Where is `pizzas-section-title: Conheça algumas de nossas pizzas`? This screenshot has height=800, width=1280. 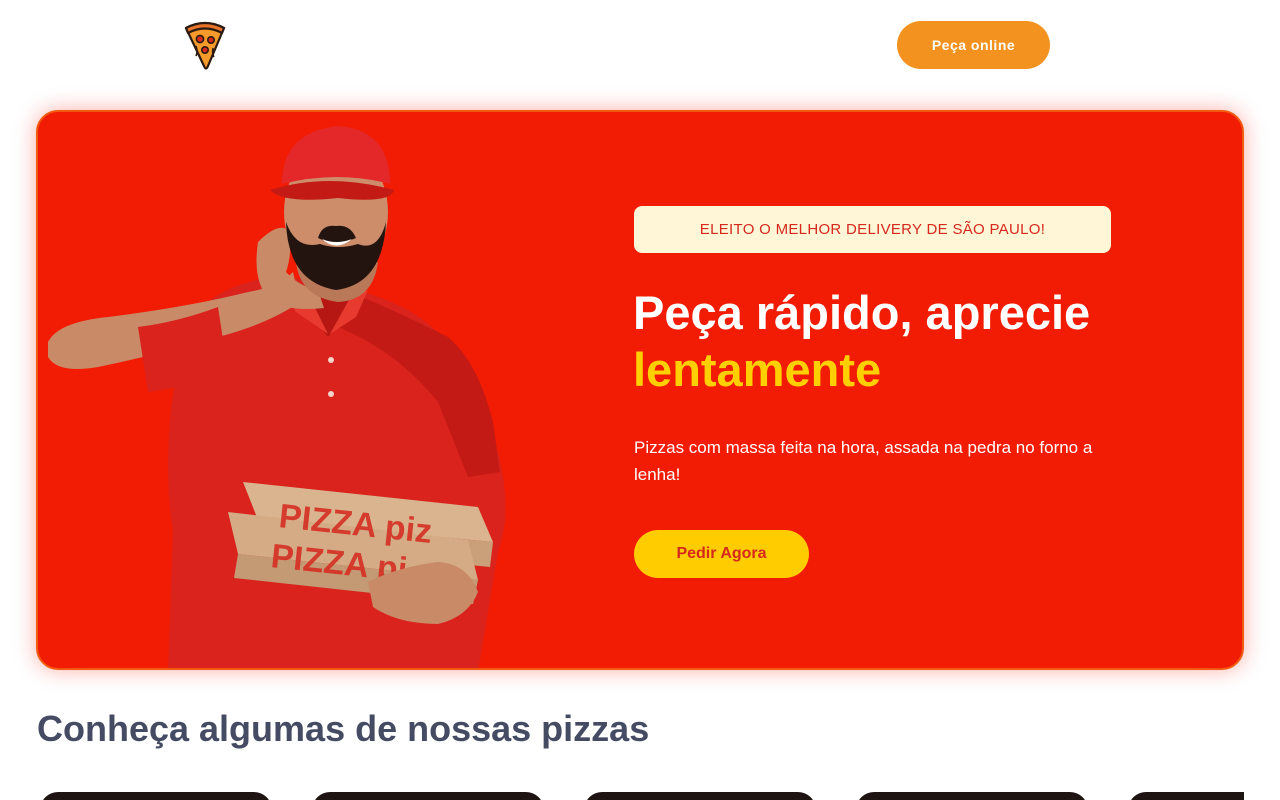
pizzas-section-title: Conheça algumas de nossas pizzas is located at coordinates (343, 728).